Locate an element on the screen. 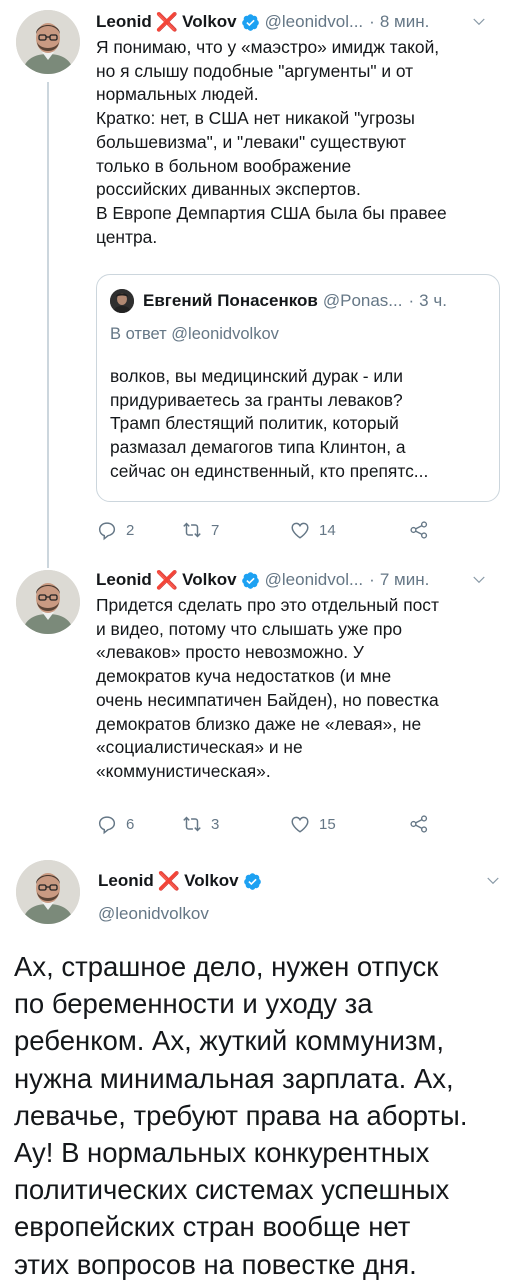 This screenshot has height=1280, width=516. tweet-line: Придется сделать про это отдельный пост is located at coordinates (267, 605).